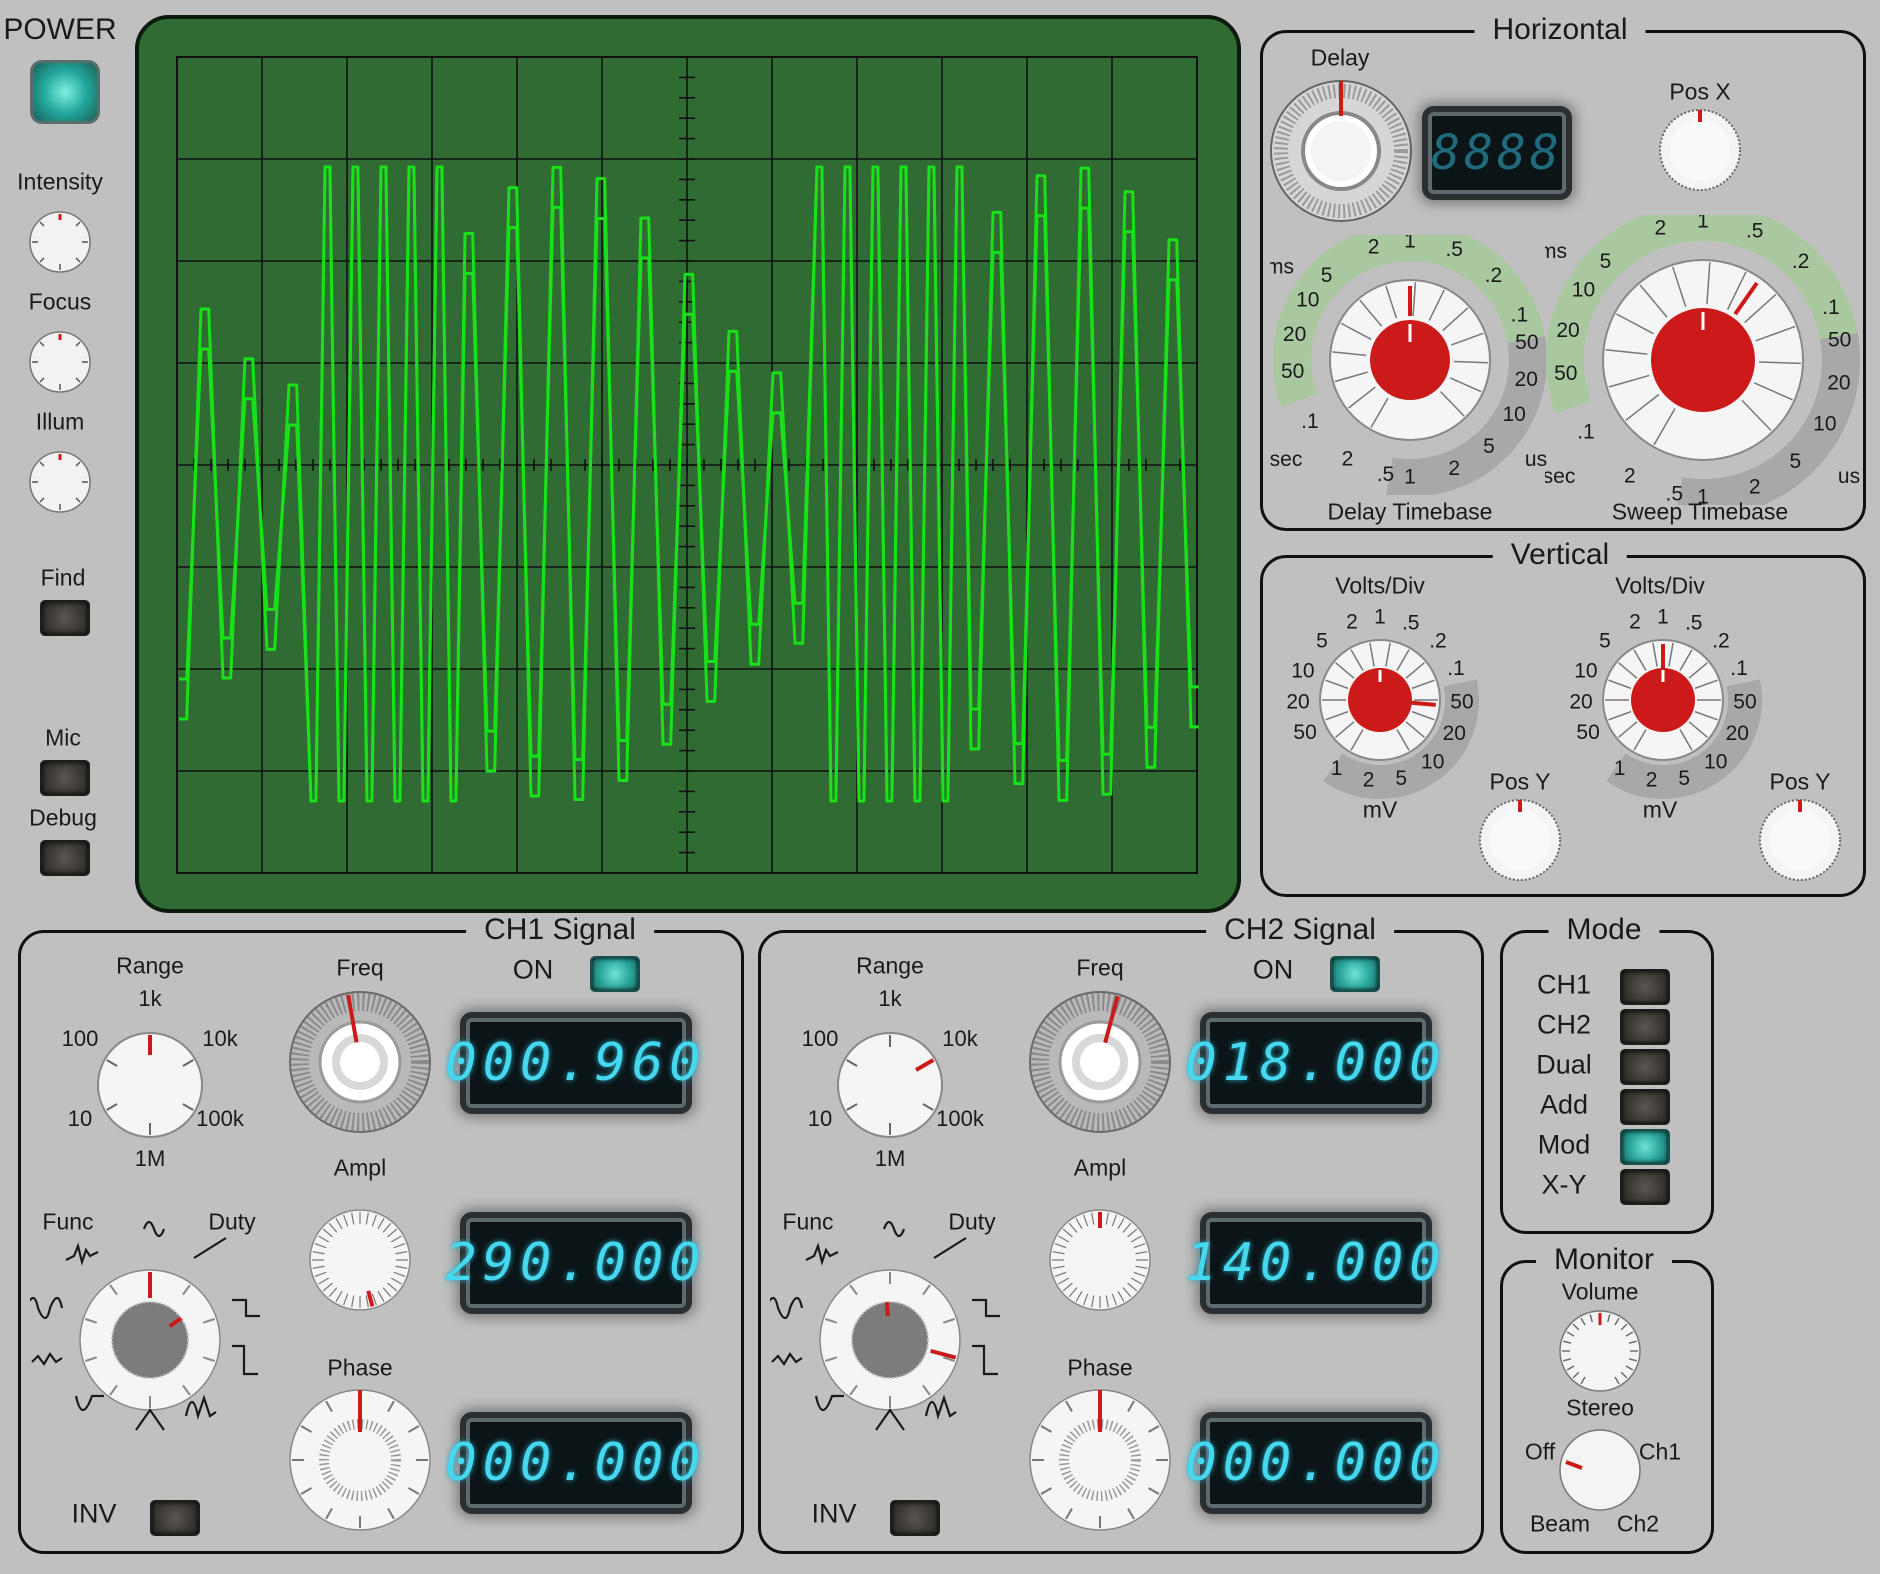 Image resolution: width=1880 pixels, height=1574 pixels. What do you see at coordinates (573, 1263) in the screenshot?
I see `ch1-ampl-display: 290.000` at bounding box center [573, 1263].